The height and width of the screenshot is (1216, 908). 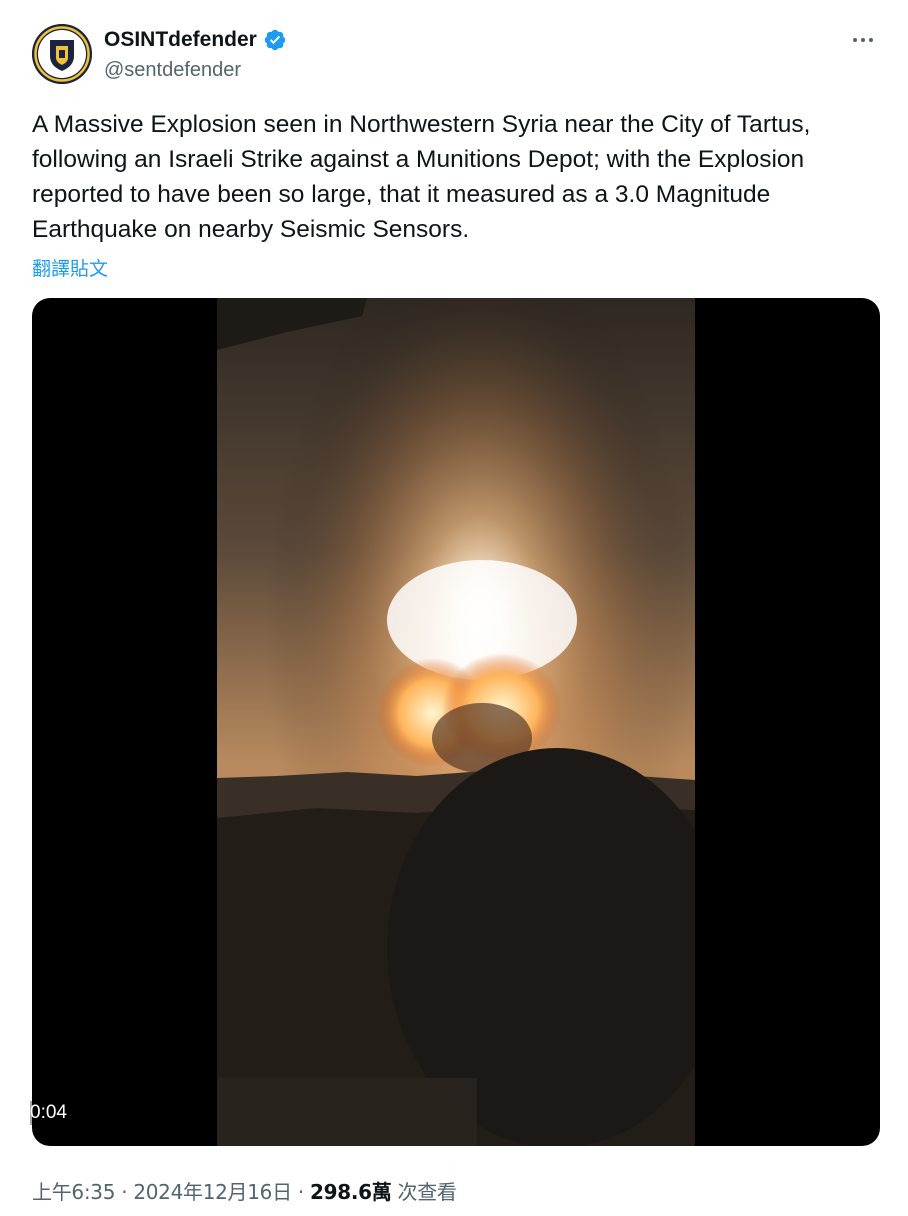 I want to click on name-row: OSINTdefender, so click(x=195, y=40).